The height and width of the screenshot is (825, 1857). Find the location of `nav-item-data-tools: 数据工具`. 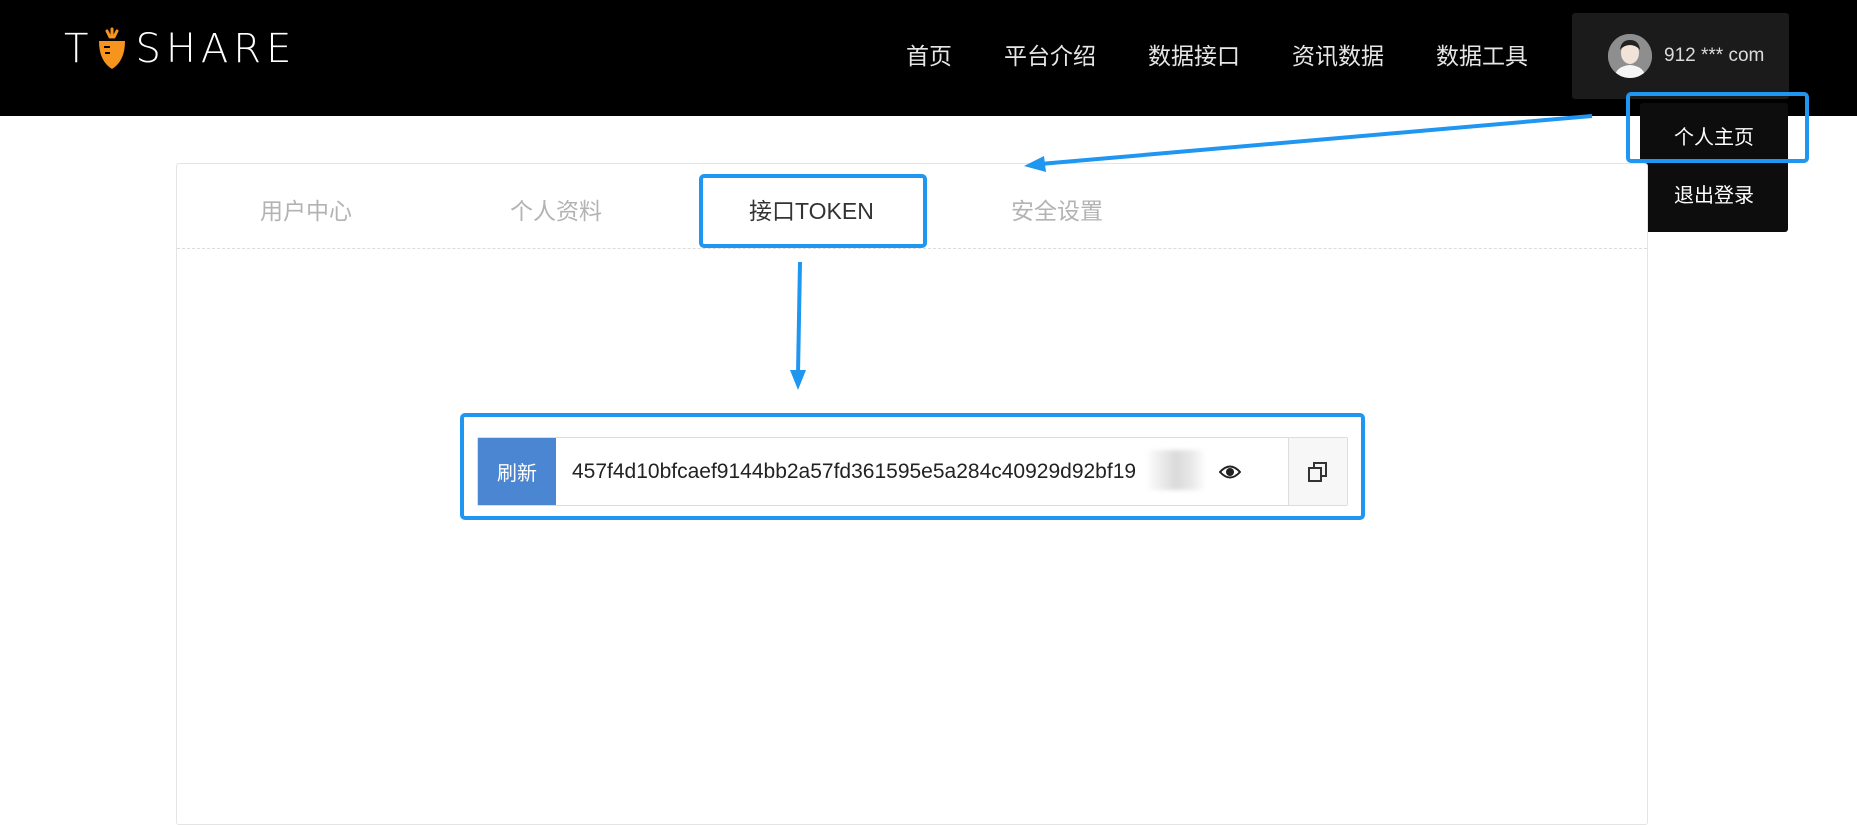

nav-item-data-tools: 数据工具 is located at coordinates (1482, 56).